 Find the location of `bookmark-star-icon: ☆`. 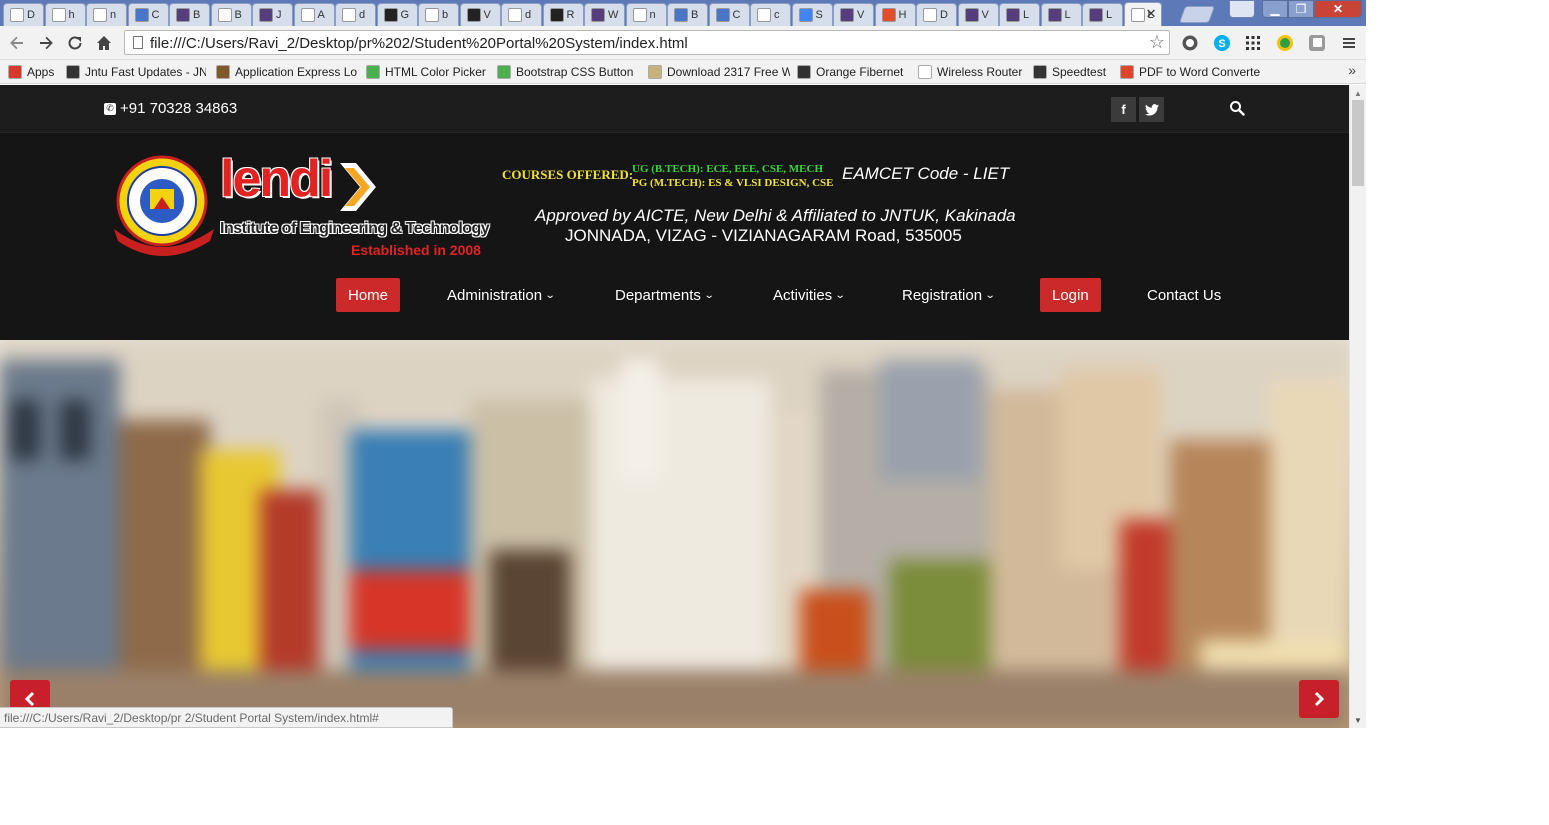

bookmark-star-icon: ☆ is located at coordinates (1157, 42).